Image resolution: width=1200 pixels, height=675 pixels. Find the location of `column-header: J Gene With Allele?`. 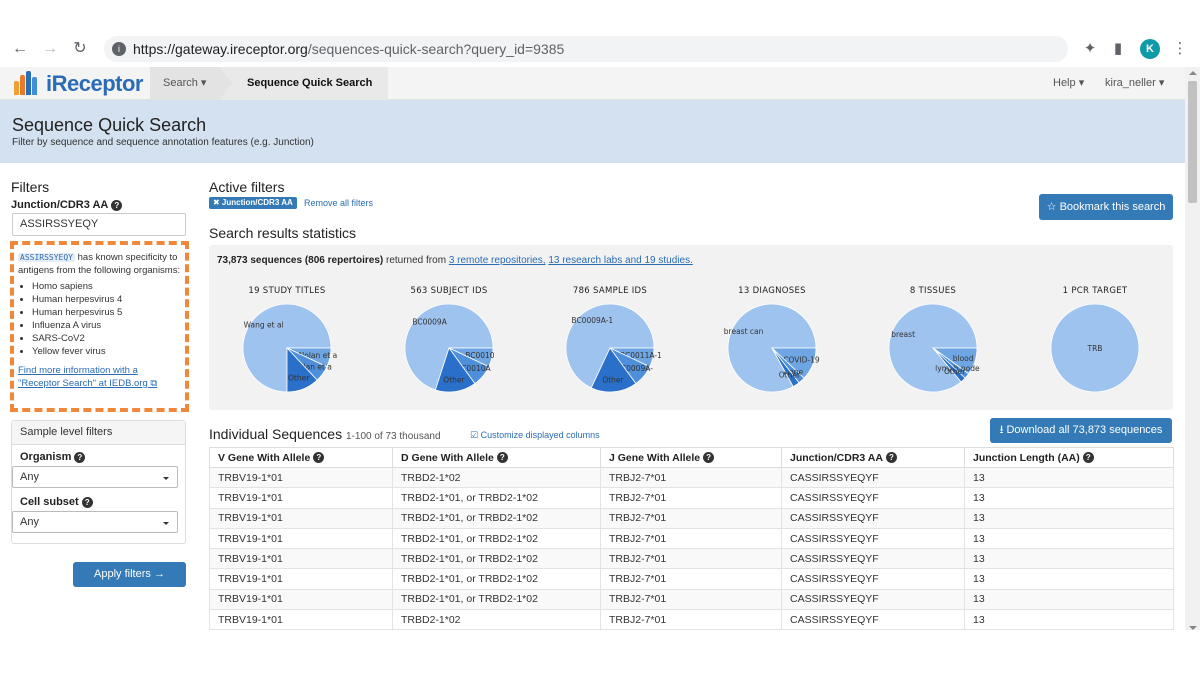

column-header: J Gene With Allele? is located at coordinates (691, 457).